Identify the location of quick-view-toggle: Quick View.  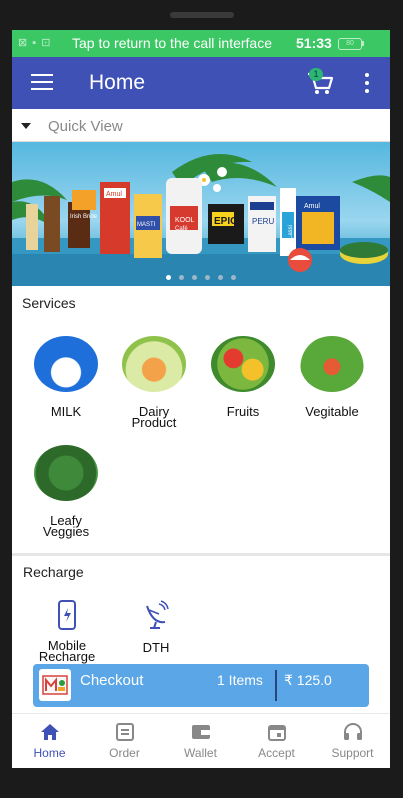
(201, 125).